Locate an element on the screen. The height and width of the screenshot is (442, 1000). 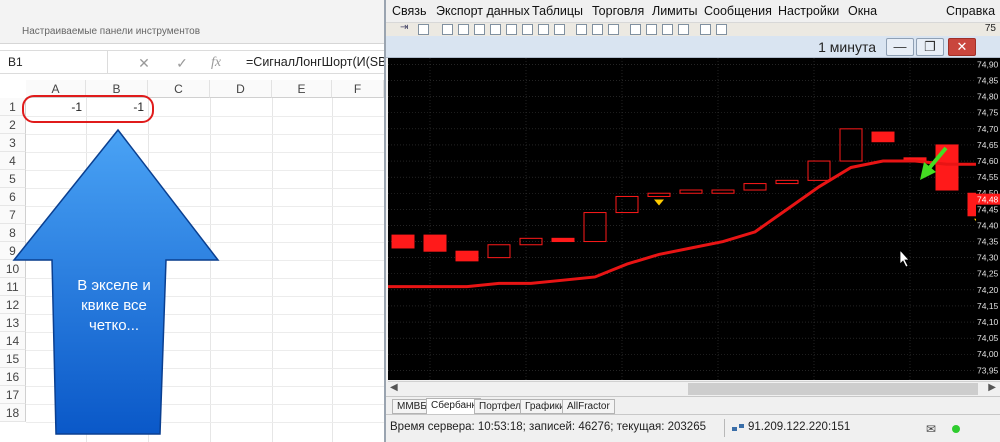
toolbar-number: 75 is located at coordinates (990, 28).